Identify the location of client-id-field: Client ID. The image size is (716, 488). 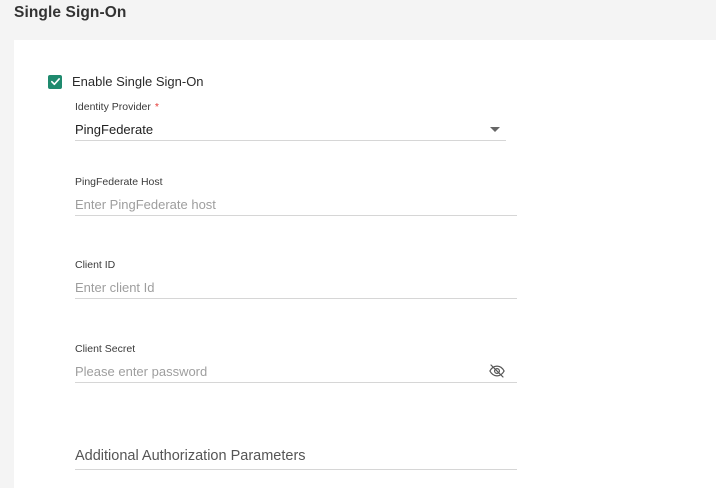
(296, 279).